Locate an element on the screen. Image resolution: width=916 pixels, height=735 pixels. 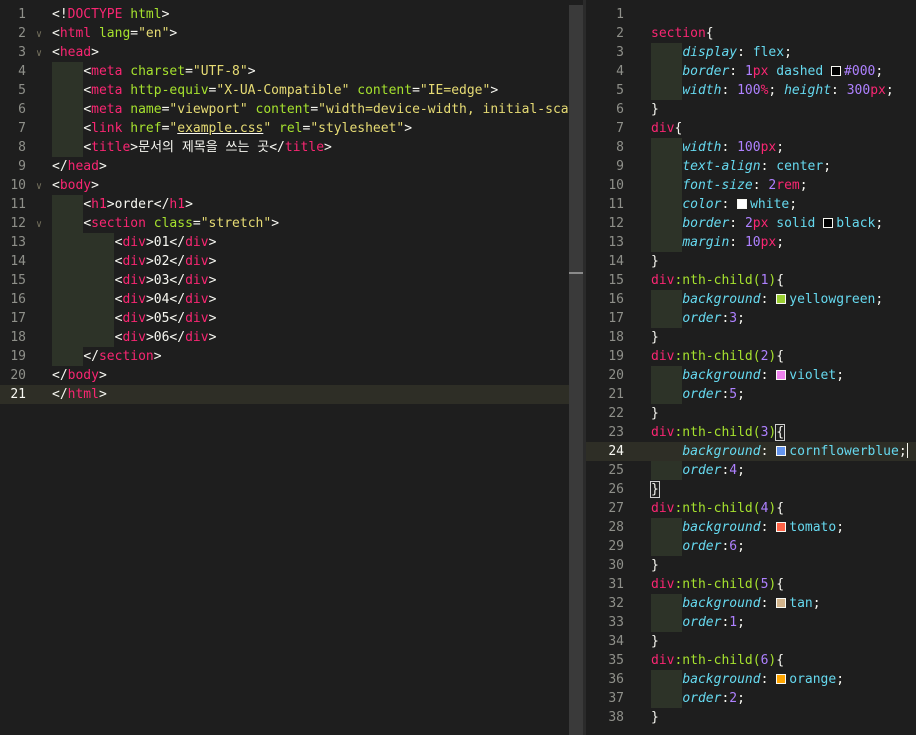
code-line: 22} is located at coordinates (751, 413).